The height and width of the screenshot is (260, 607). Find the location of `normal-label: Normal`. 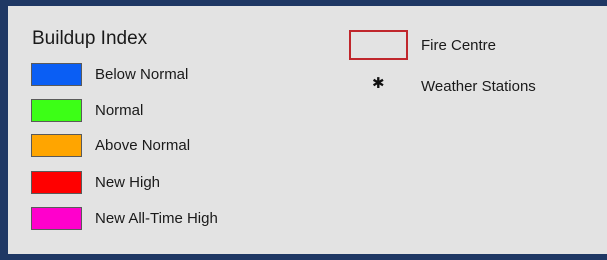

normal-label: Normal is located at coordinates (119, 110).